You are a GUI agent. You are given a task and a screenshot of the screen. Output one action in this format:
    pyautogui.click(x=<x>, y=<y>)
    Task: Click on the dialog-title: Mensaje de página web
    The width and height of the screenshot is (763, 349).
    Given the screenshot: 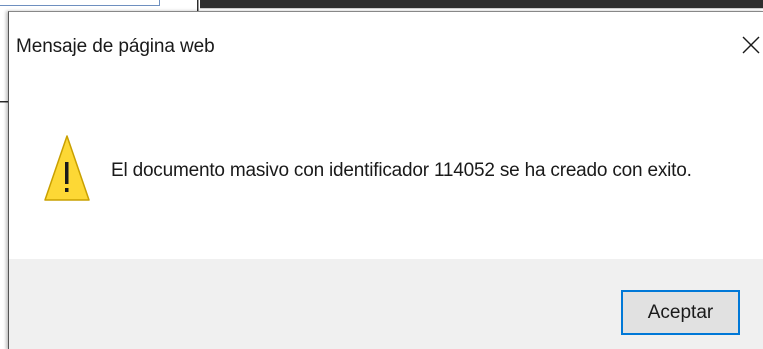 What is the action you would take?
    pyautogui.click(x=115, y=46)
    